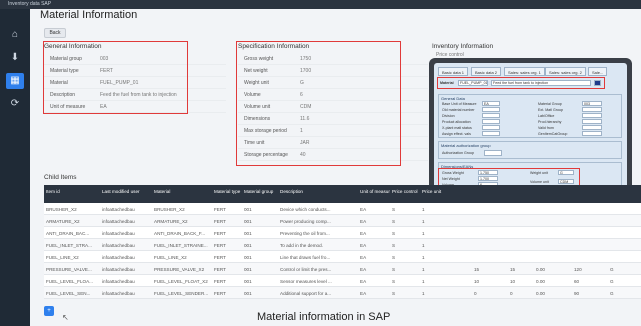 This screenshot has height=326, width=641. Describe the element at coordinates (565, 71) in the screenshot. I see `tab-3: Sales: sales org. 2` at that location.